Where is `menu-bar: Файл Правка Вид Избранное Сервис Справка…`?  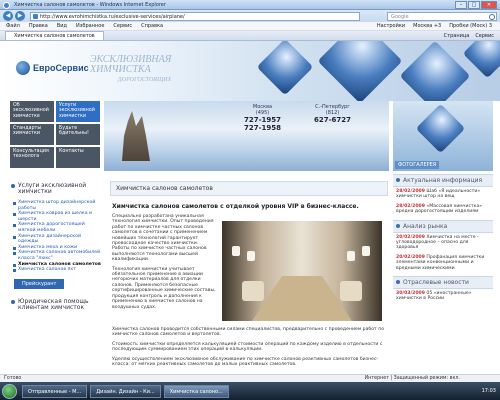 menu-bar: Файл Правка Вид Избранное Сервис Справка… is located at coordinates (250, 26).